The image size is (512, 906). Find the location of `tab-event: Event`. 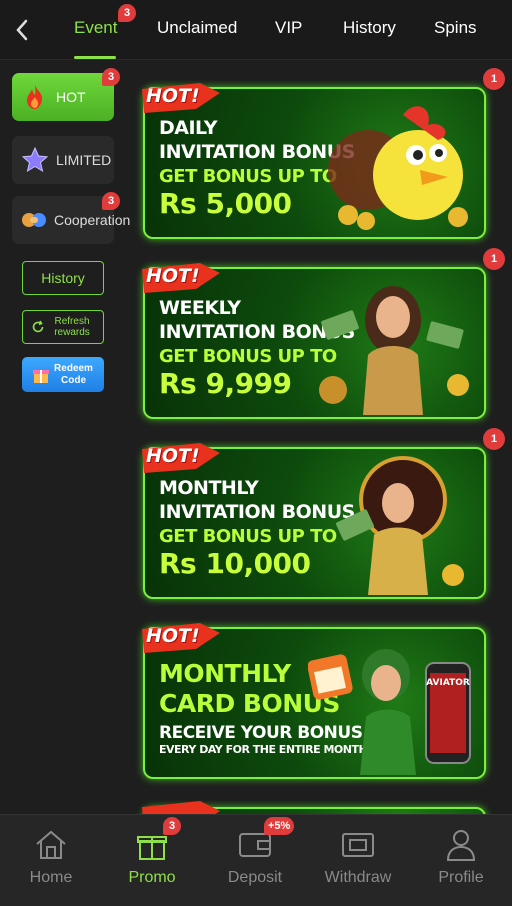

tab-event: Event is located at coordinates (95, 28).